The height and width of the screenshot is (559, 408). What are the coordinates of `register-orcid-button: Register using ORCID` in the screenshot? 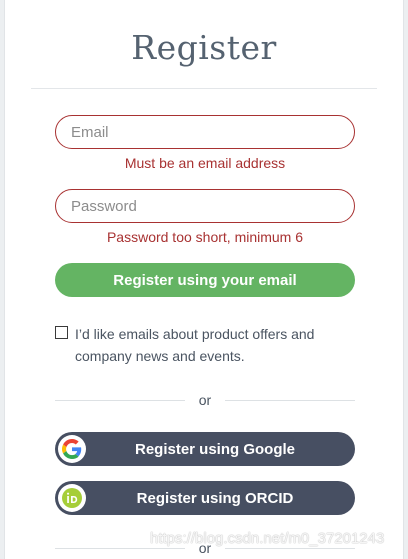 It's located at (205, 498).